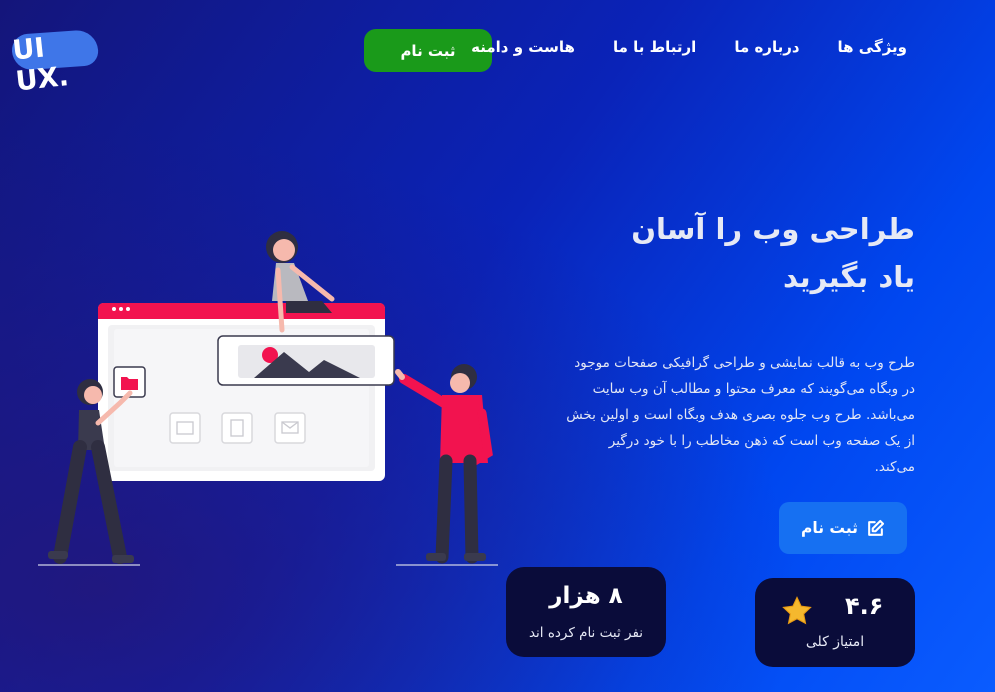  Describe the element at coordinates (306, 360) in the screenshot. I see `image-card-illustration` at that location.